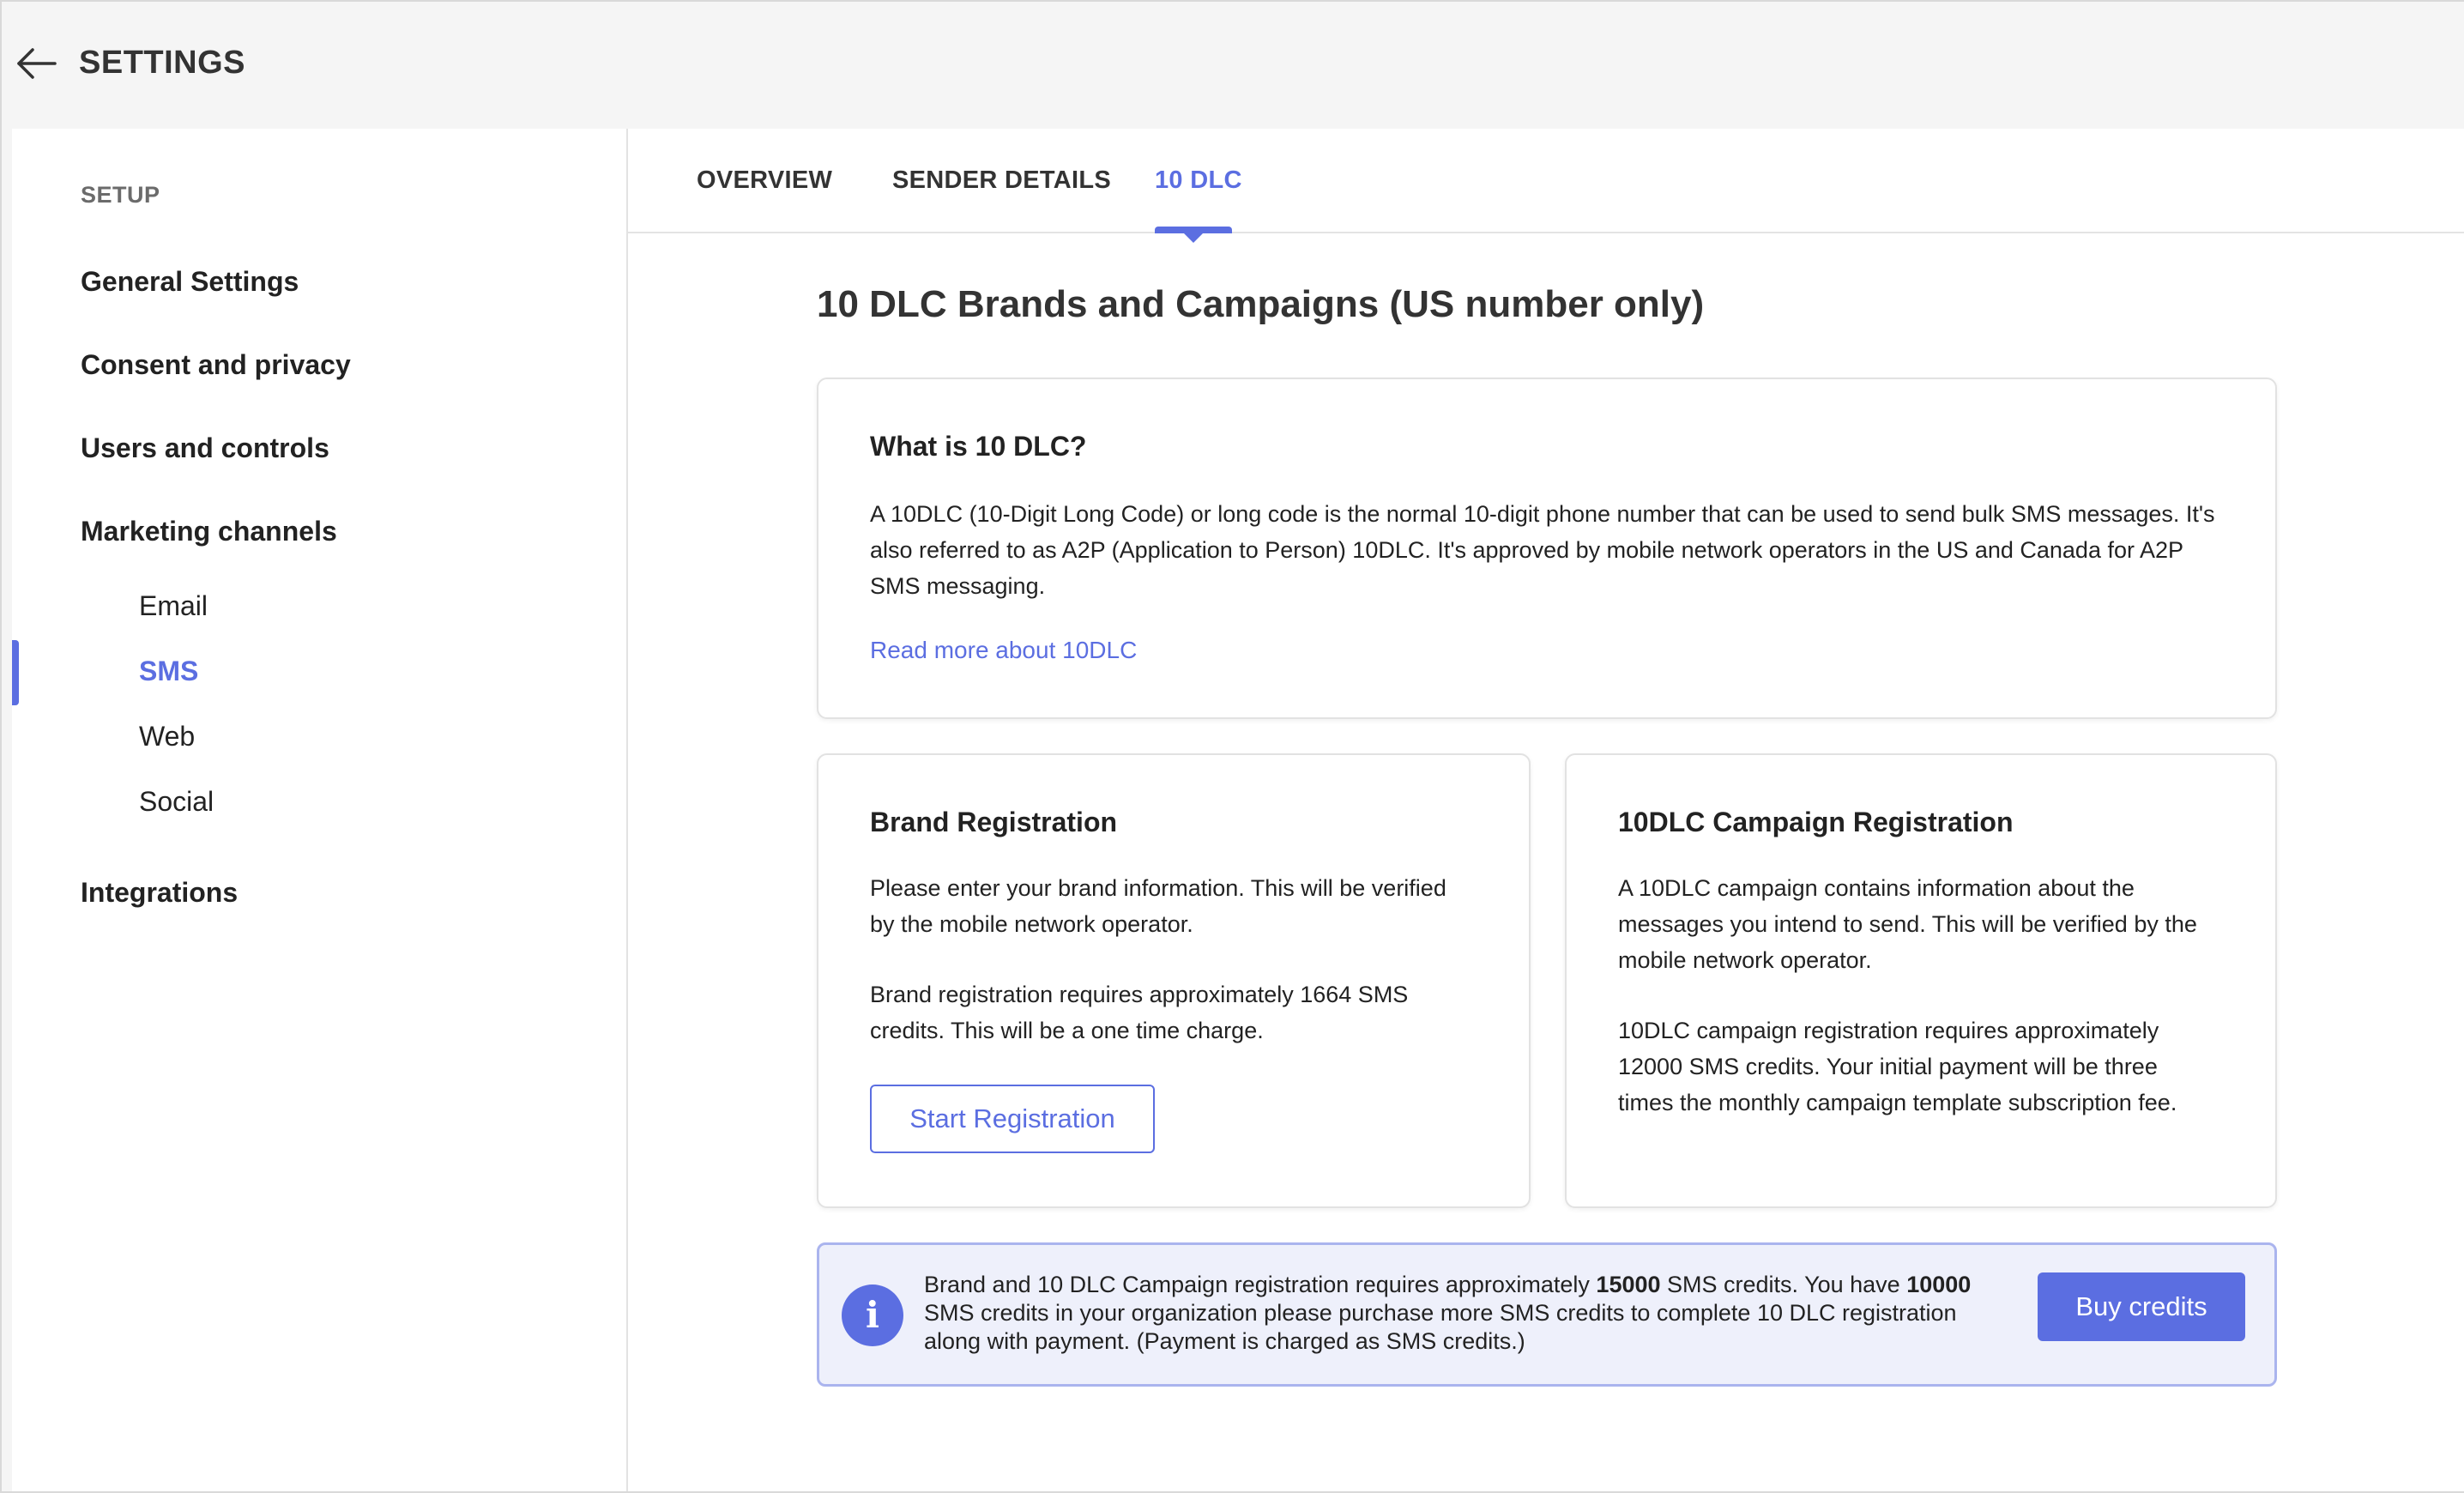  Describe the element at coordinates (958, 586) in the screenshot. I see `card-text-line: SMS messaging.` at that location.